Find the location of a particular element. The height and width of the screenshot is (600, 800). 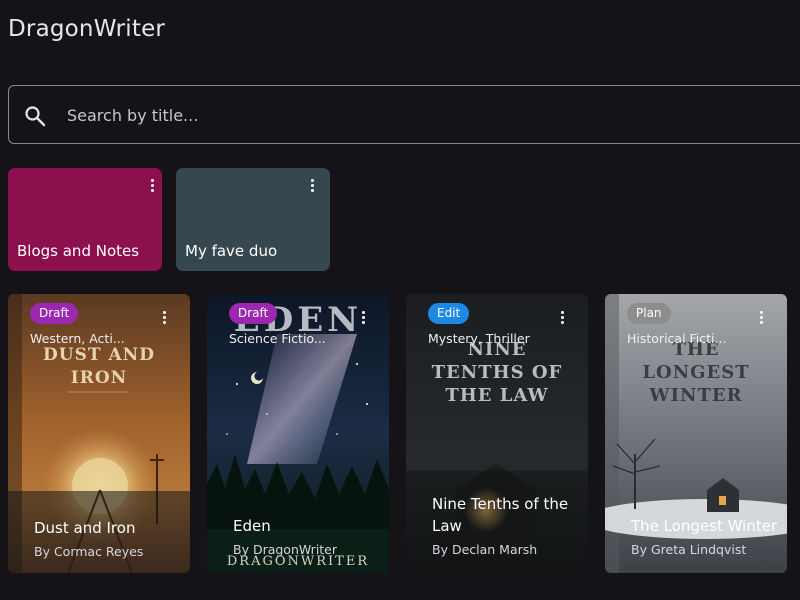

book-author: By DragonWriter is located at coordinates (285, 549).